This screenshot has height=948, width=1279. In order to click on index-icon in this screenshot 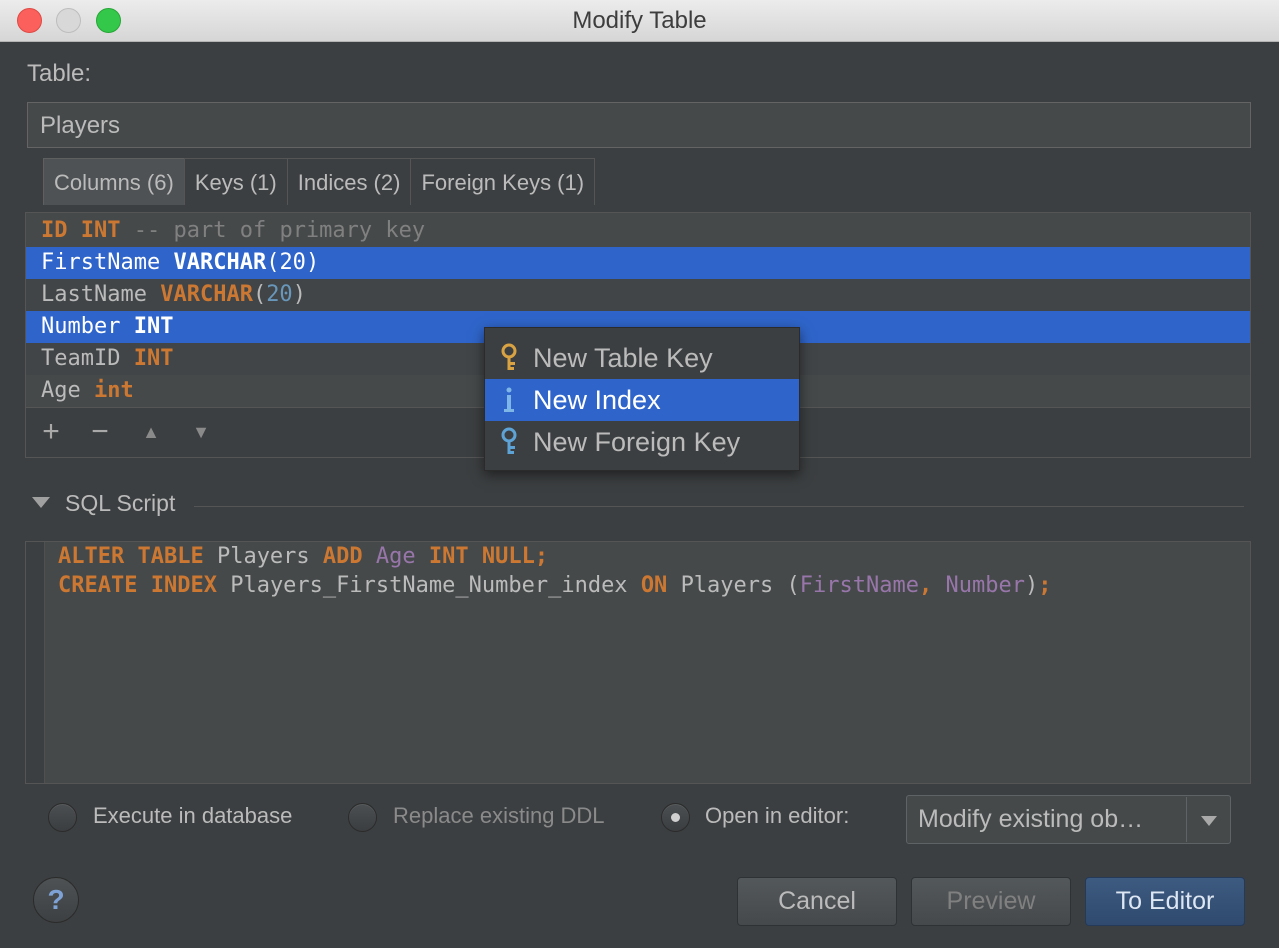, I will do `click(509, 399)`.